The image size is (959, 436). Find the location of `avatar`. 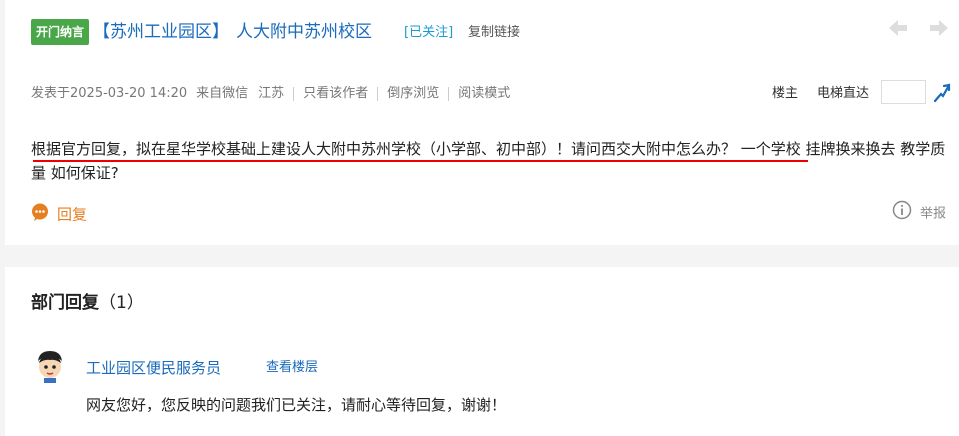

avatar is located at coordinates (50, 366).